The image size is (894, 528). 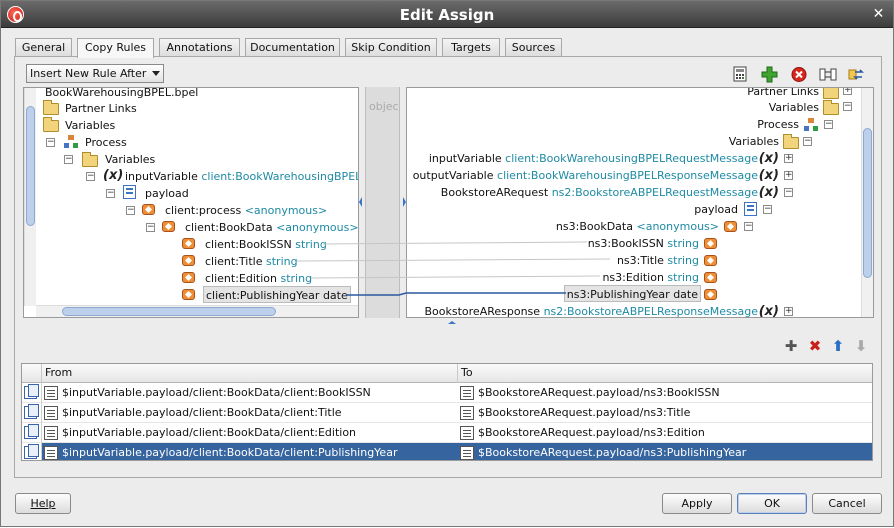 I want to click on payload-icon, so click(x=750, y=209).